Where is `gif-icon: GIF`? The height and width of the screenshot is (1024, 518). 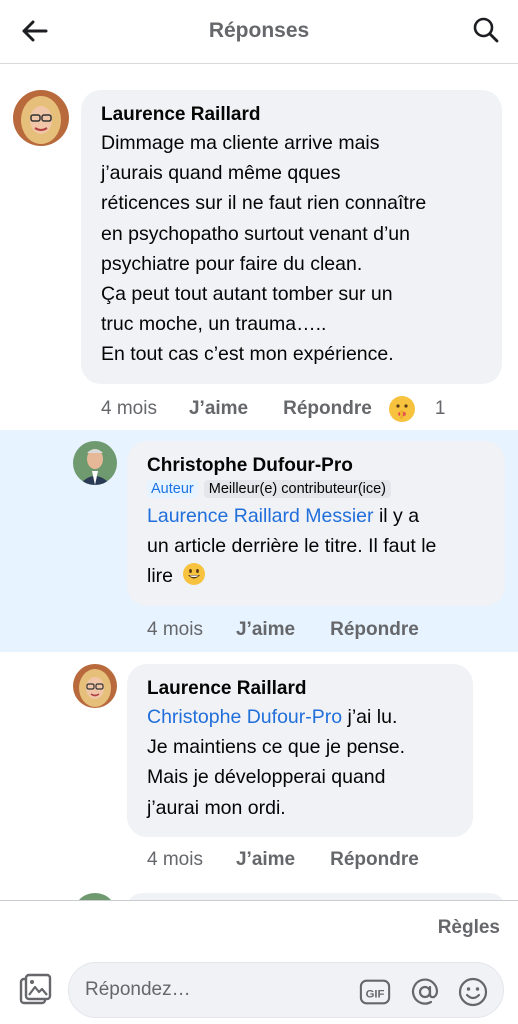 gif-icon: GIF is located at coordinates (375, 992).